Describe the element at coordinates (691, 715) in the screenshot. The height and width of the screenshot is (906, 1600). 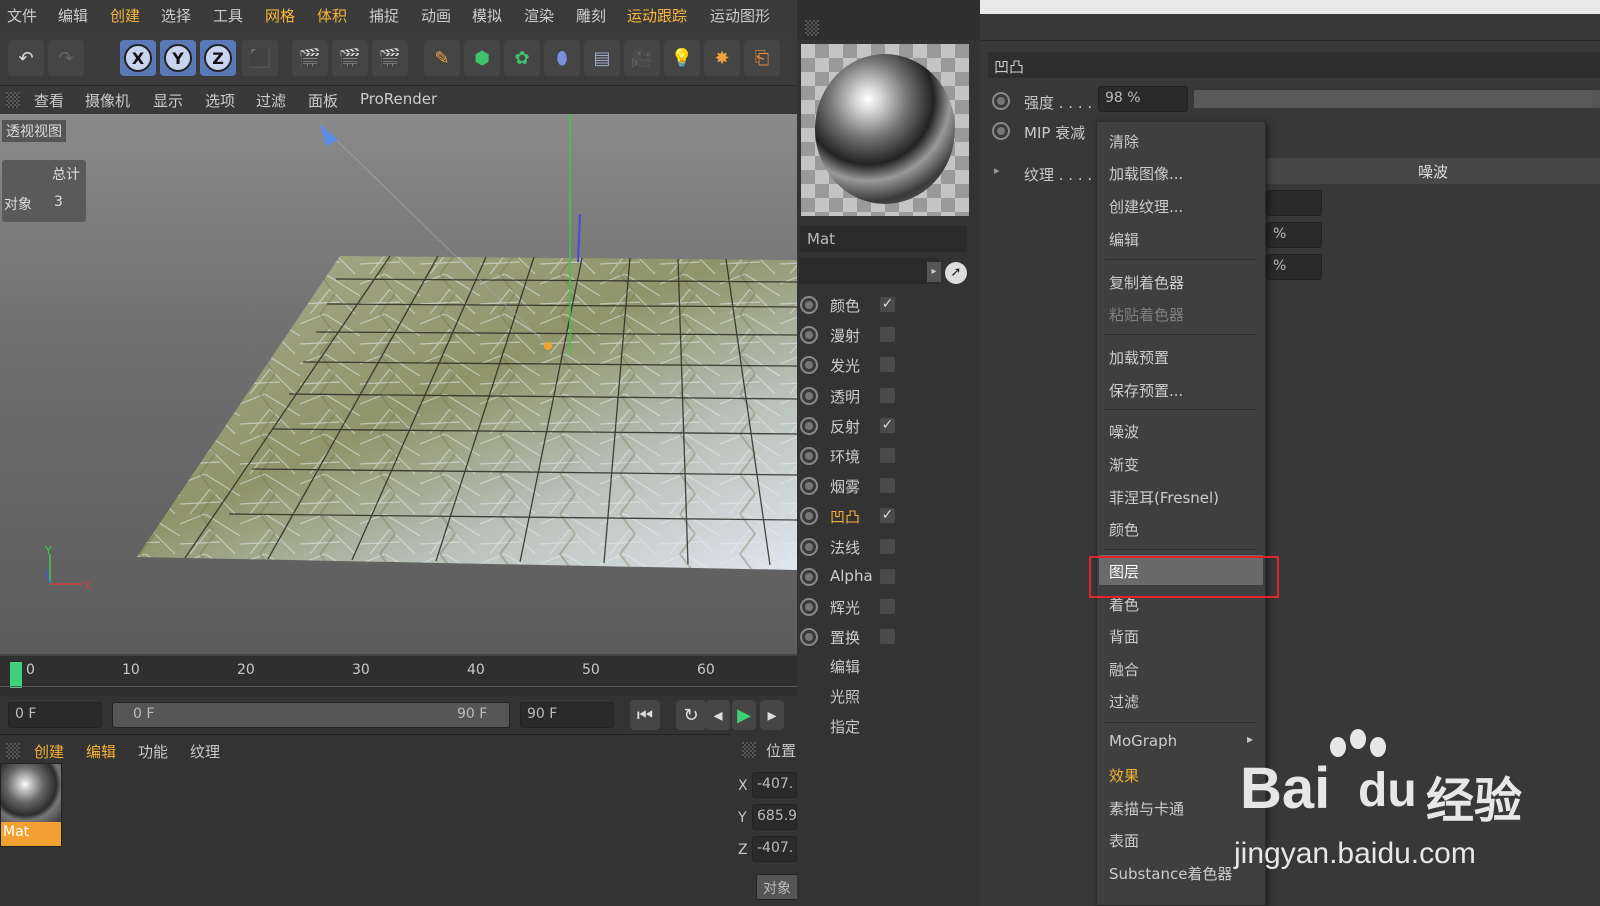
I see `loop-button: ↻` at that location.